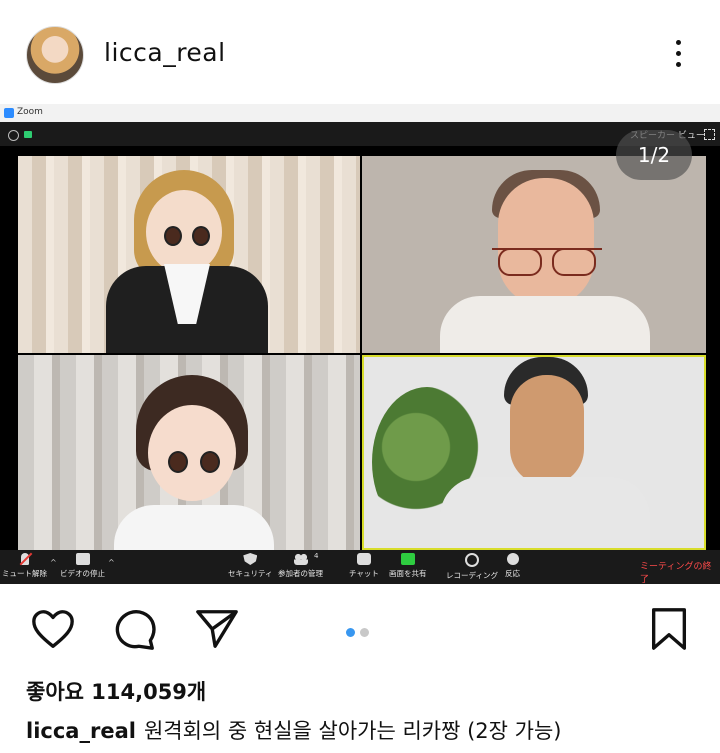 The image size is (720, 753). Describe the element at coordinates (82, 559) in the screenshot. I see `video-camera-icon` at that location.